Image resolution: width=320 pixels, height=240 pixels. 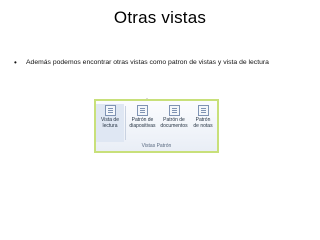 I want to click on notes-master-button: Patrón de notas, so click(x=203, y=123).